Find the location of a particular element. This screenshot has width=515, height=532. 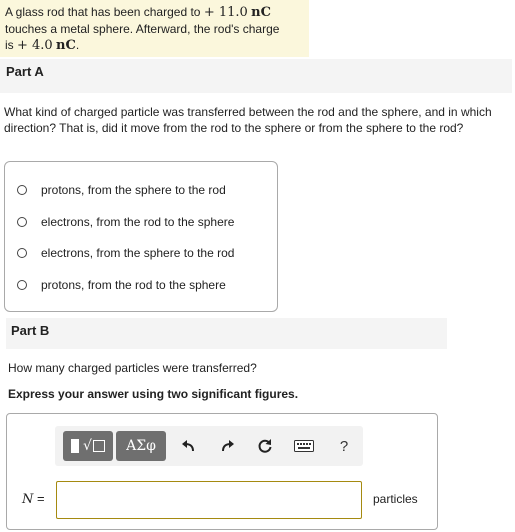

option-protons-rod-to-sphere: protons, from the rod to the sphere is located at coordinates (121, 285).